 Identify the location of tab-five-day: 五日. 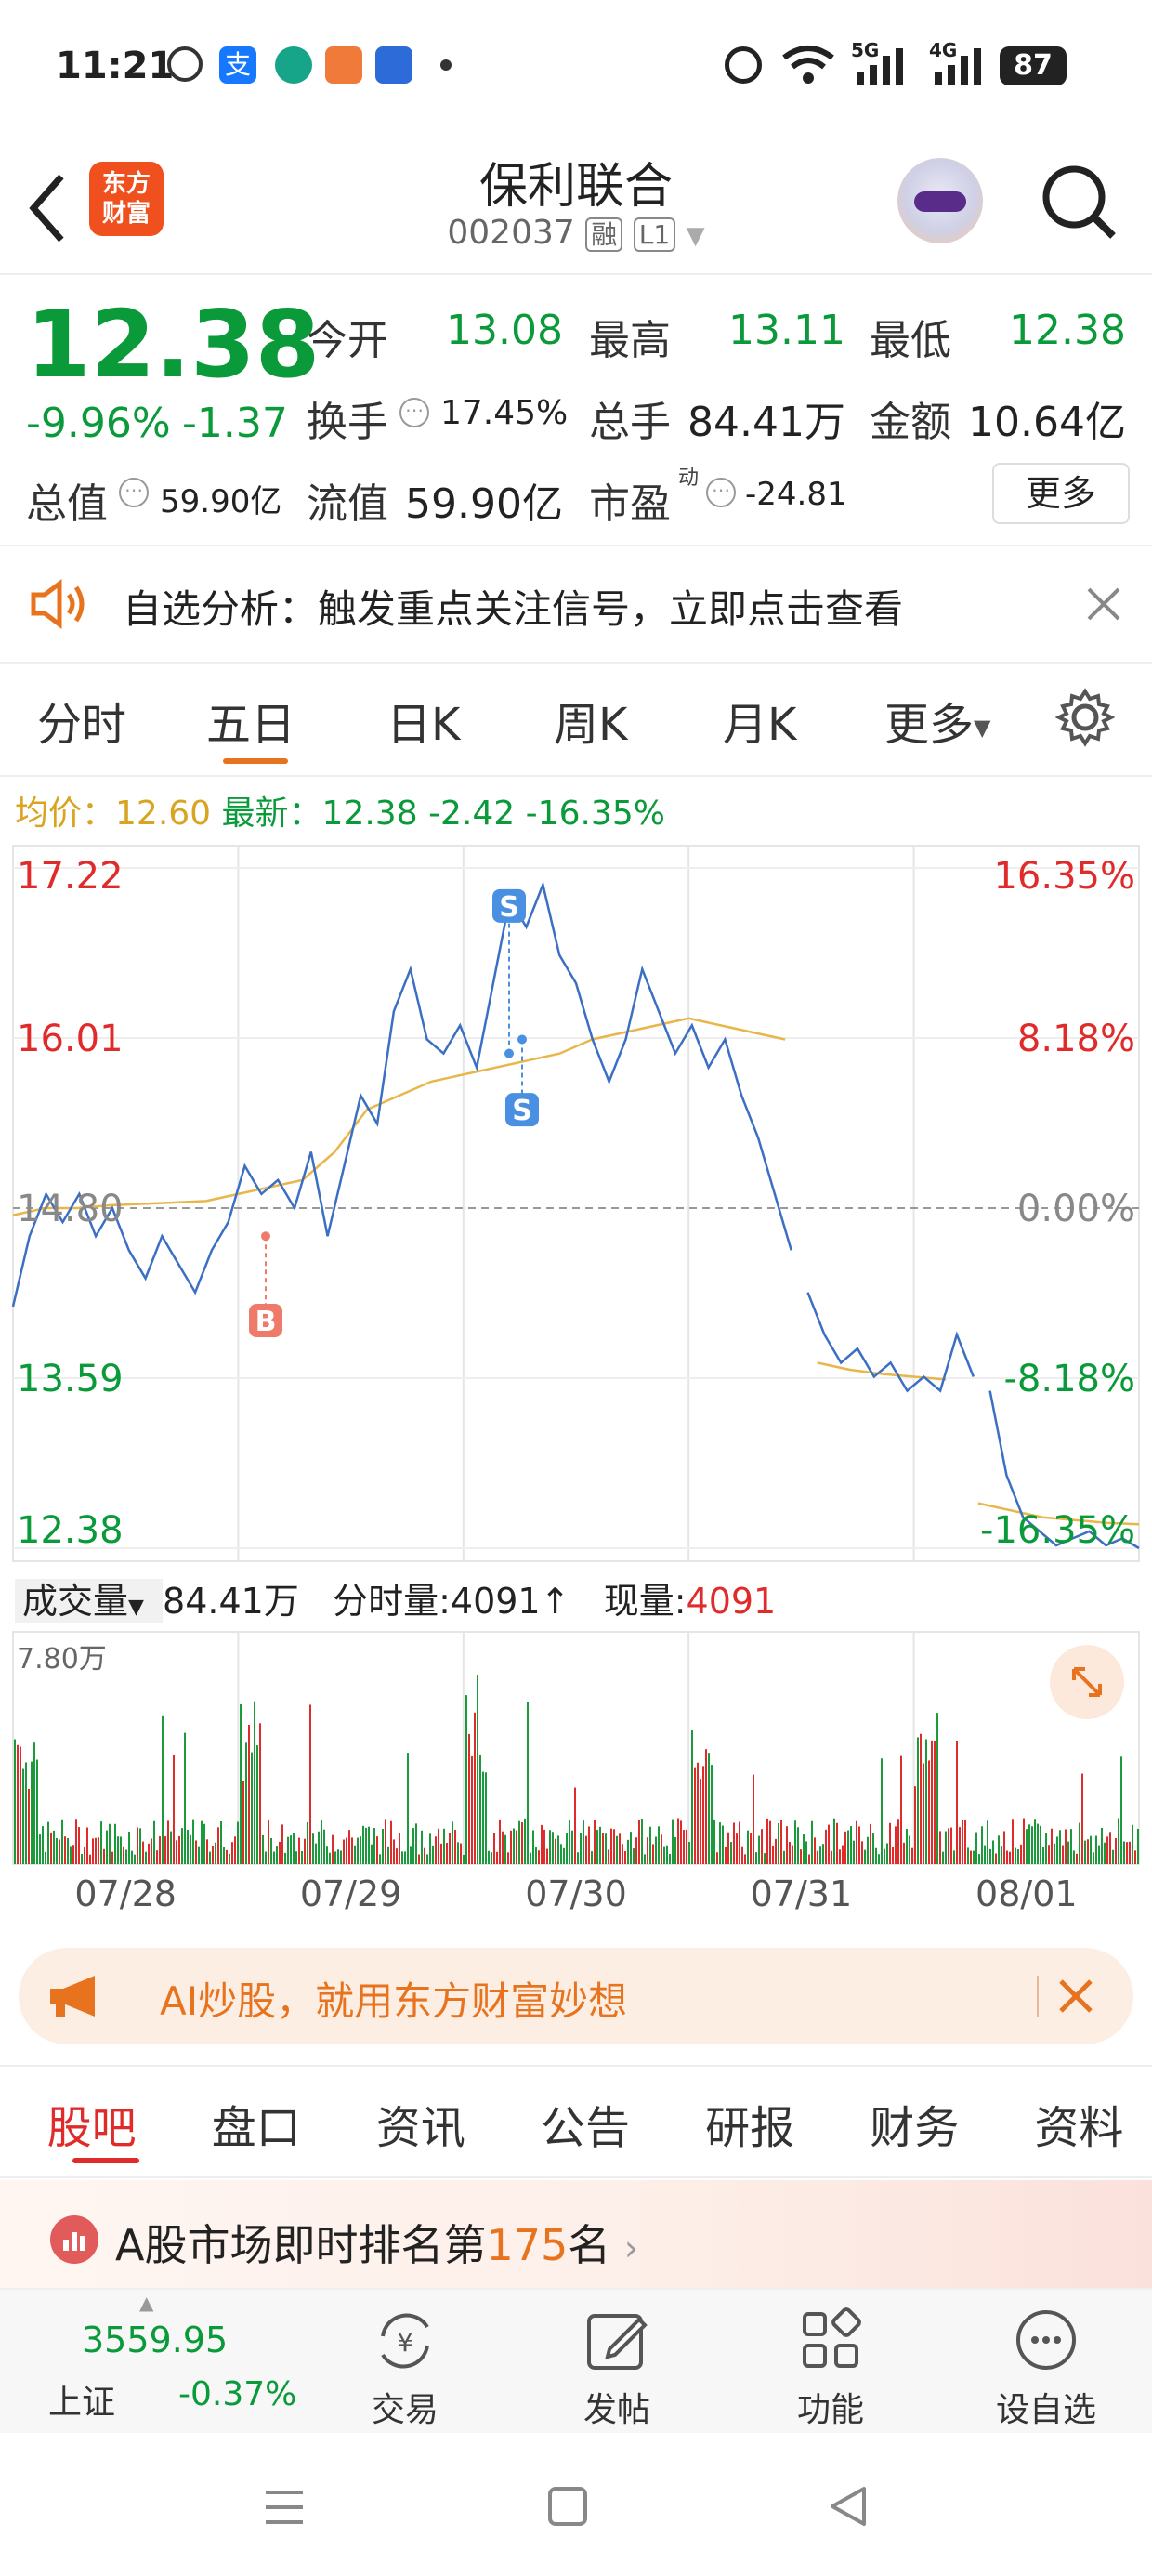
(250, 720).